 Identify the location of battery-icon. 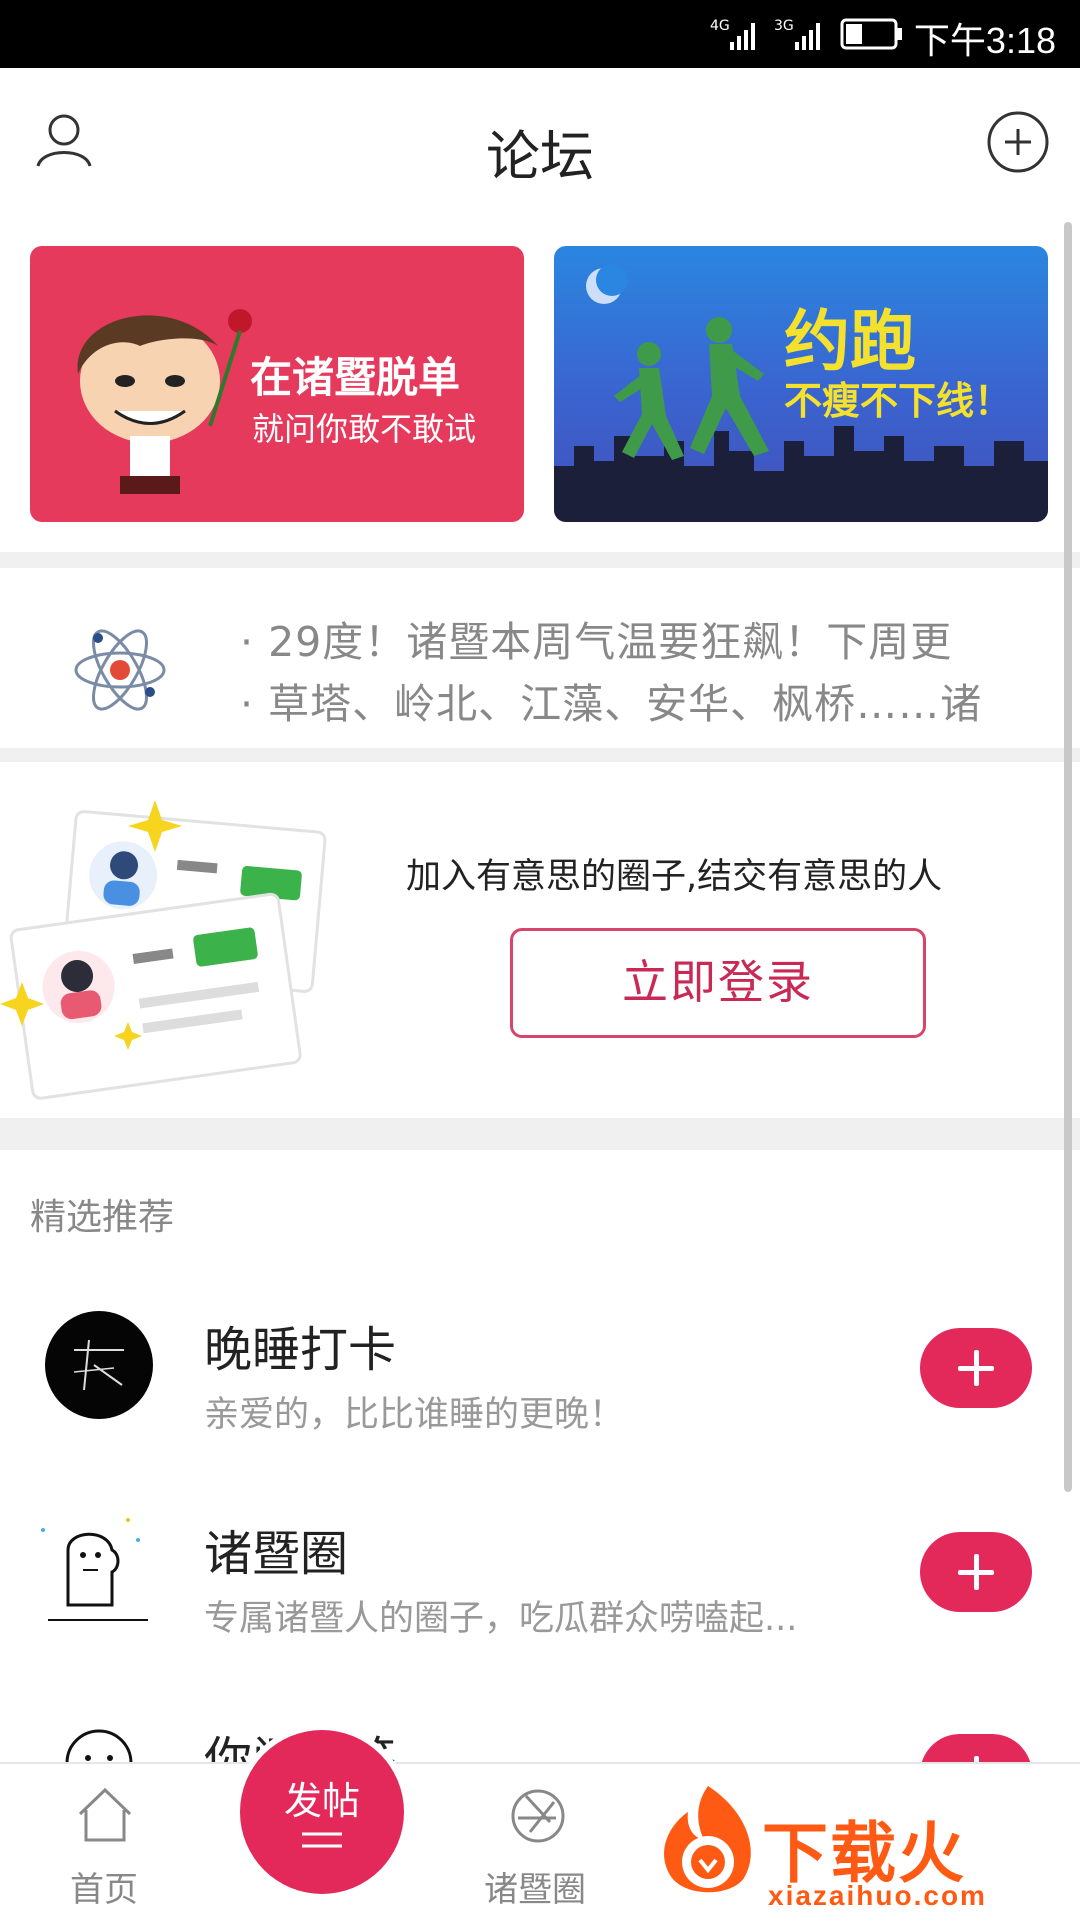
(871, 34).